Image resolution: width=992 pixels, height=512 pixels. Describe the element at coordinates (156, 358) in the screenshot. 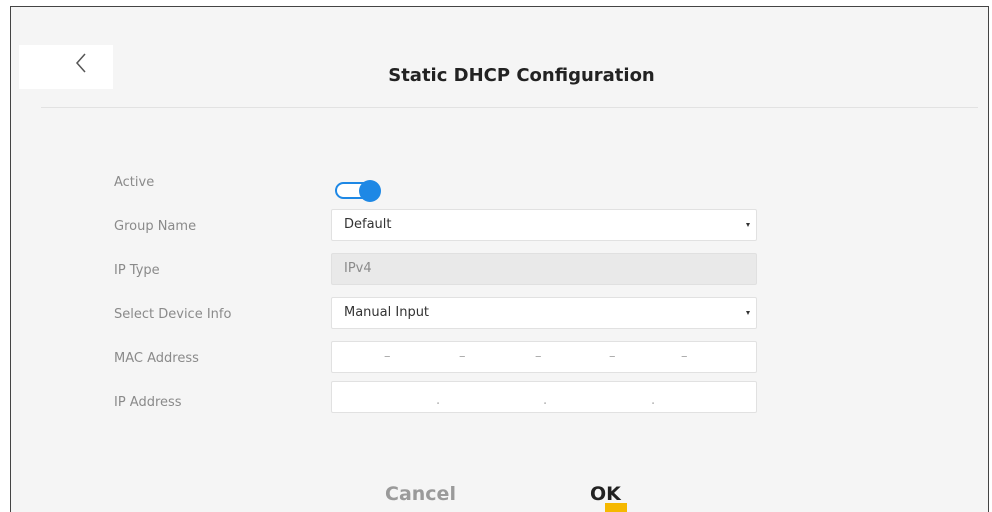

I see `mac-address-label: MAC Address` at that location.